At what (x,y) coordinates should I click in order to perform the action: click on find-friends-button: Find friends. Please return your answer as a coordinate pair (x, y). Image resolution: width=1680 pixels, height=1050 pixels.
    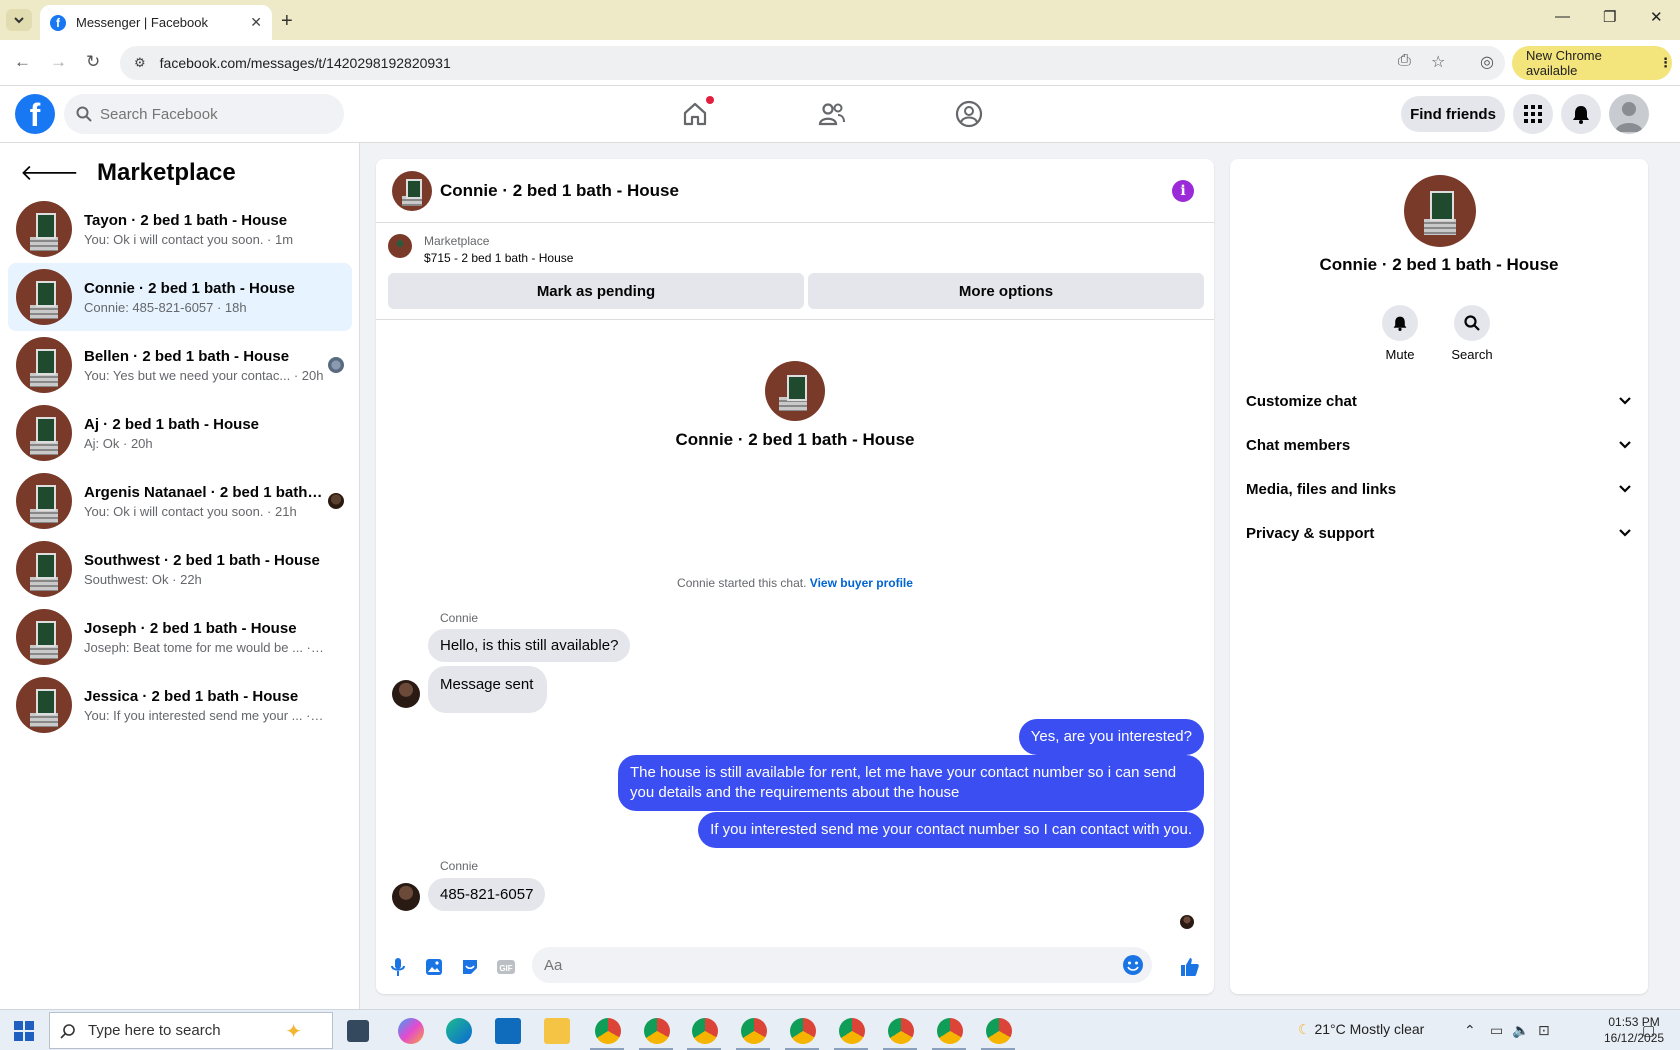
    Looking at the image, I should click on (1453, 114).